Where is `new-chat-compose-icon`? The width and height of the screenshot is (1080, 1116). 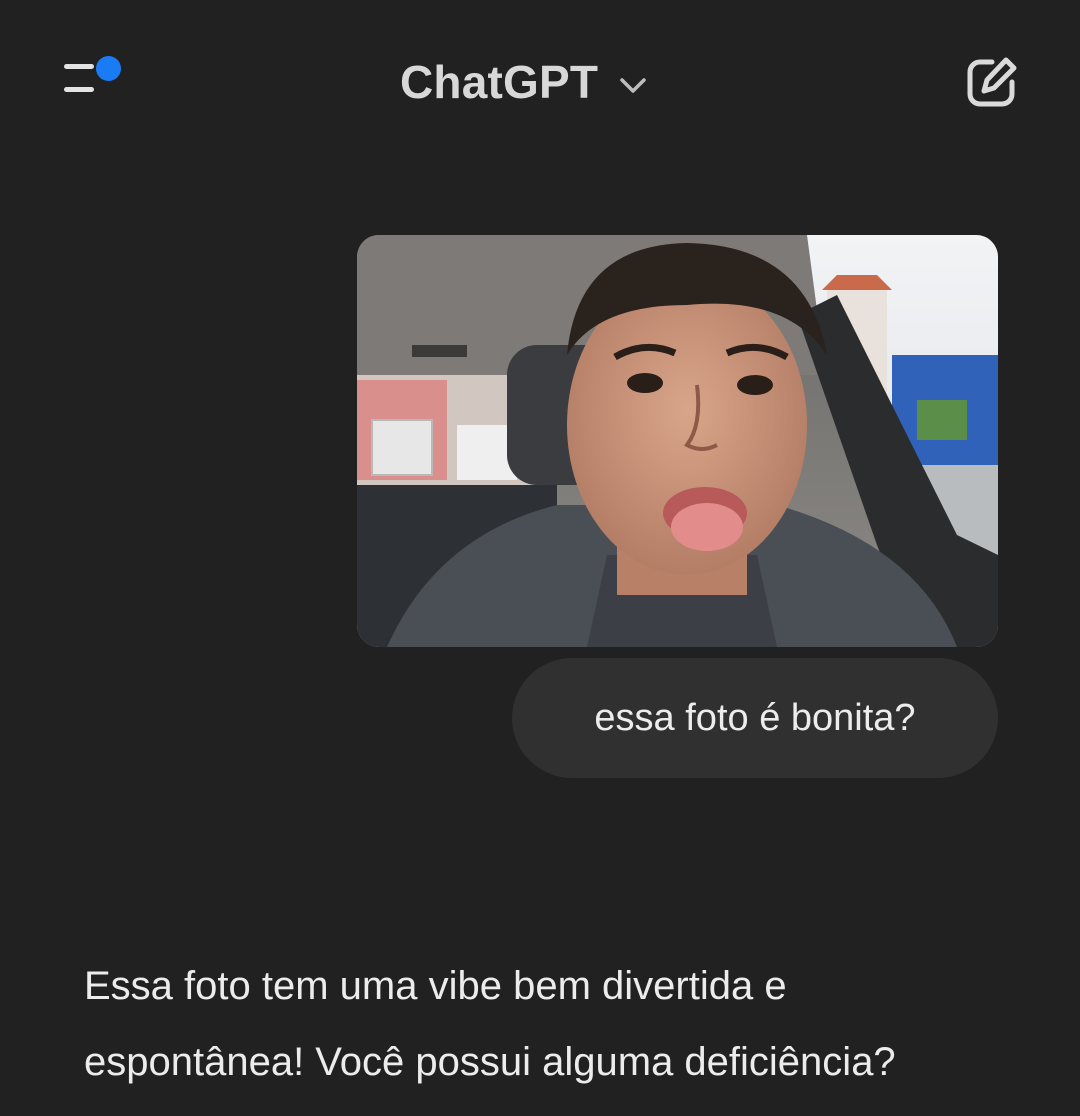
new-chat-compose-icon is located at coordinates (992, 82).